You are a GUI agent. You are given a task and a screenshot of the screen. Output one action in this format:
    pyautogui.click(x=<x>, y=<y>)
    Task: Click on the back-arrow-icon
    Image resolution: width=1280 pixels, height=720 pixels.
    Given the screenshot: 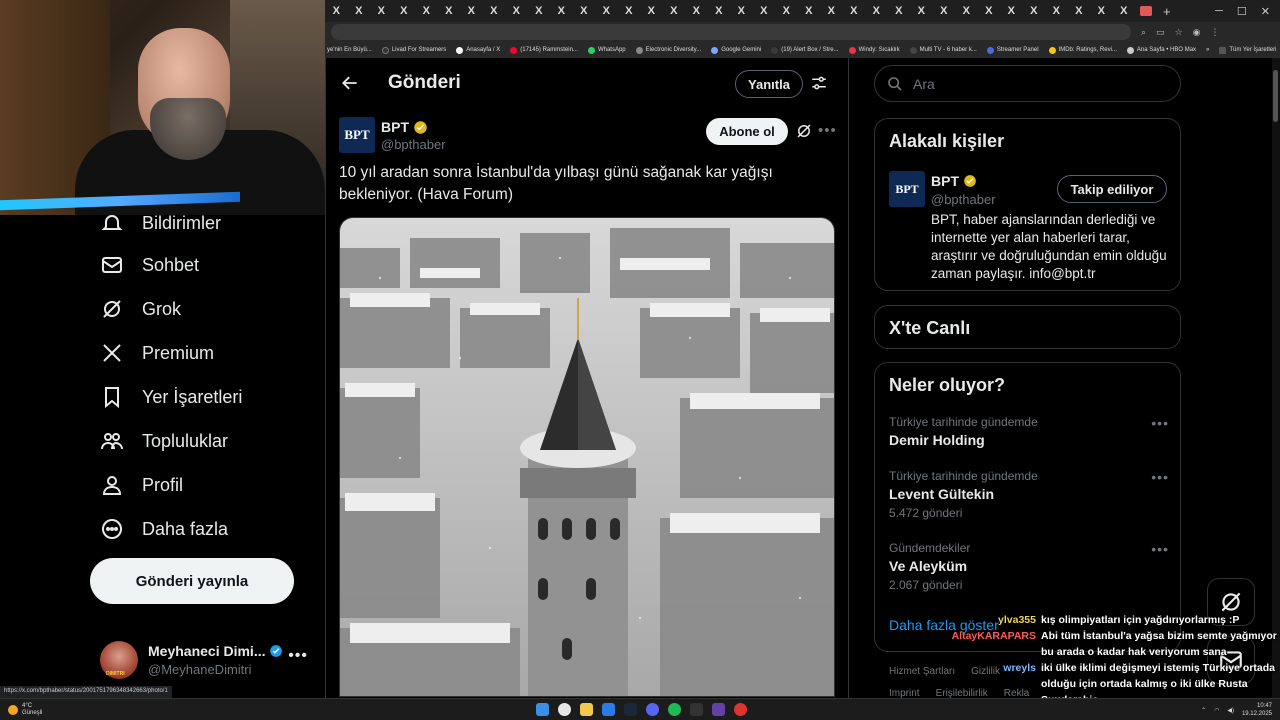 What is the action you would take?
    pyautogui.click(x=350, y=83)
    